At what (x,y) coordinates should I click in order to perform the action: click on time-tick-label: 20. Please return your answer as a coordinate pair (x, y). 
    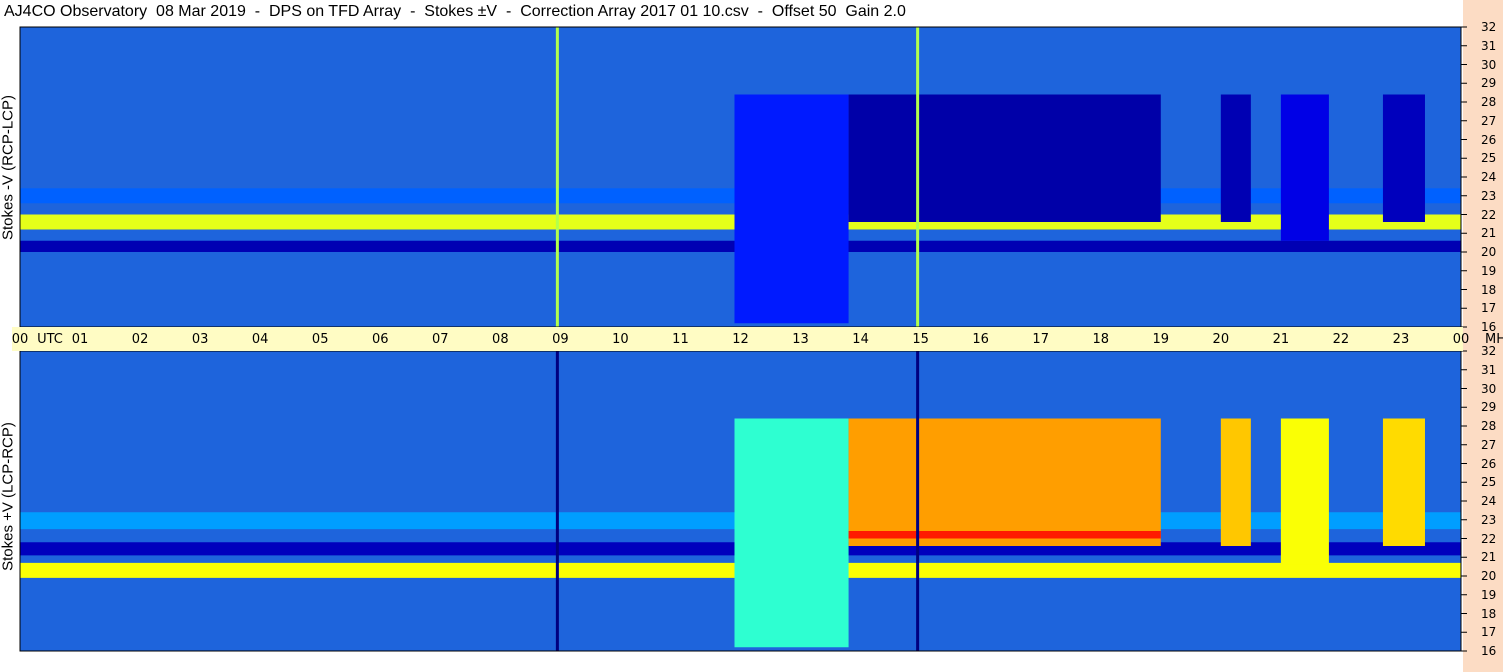
    Looking at the image, I should click on (1221, 339).